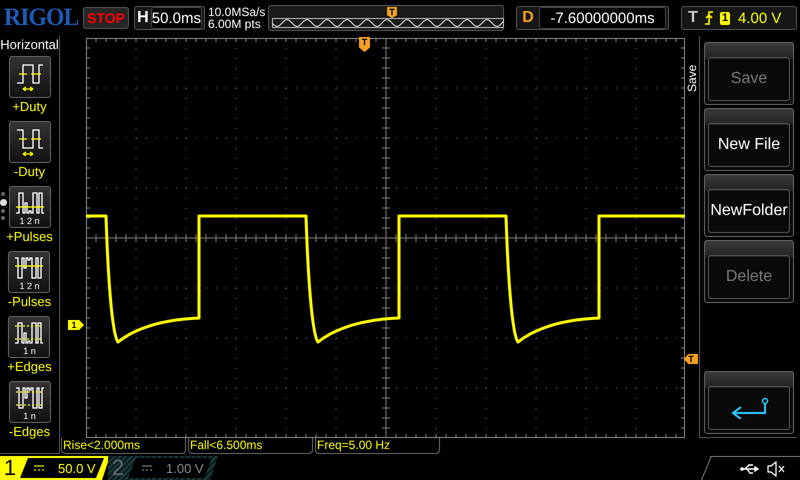 This screenshot has height=480, width=800. I want to click on channel-tab: 2 1.00 V, so click(163, 468).